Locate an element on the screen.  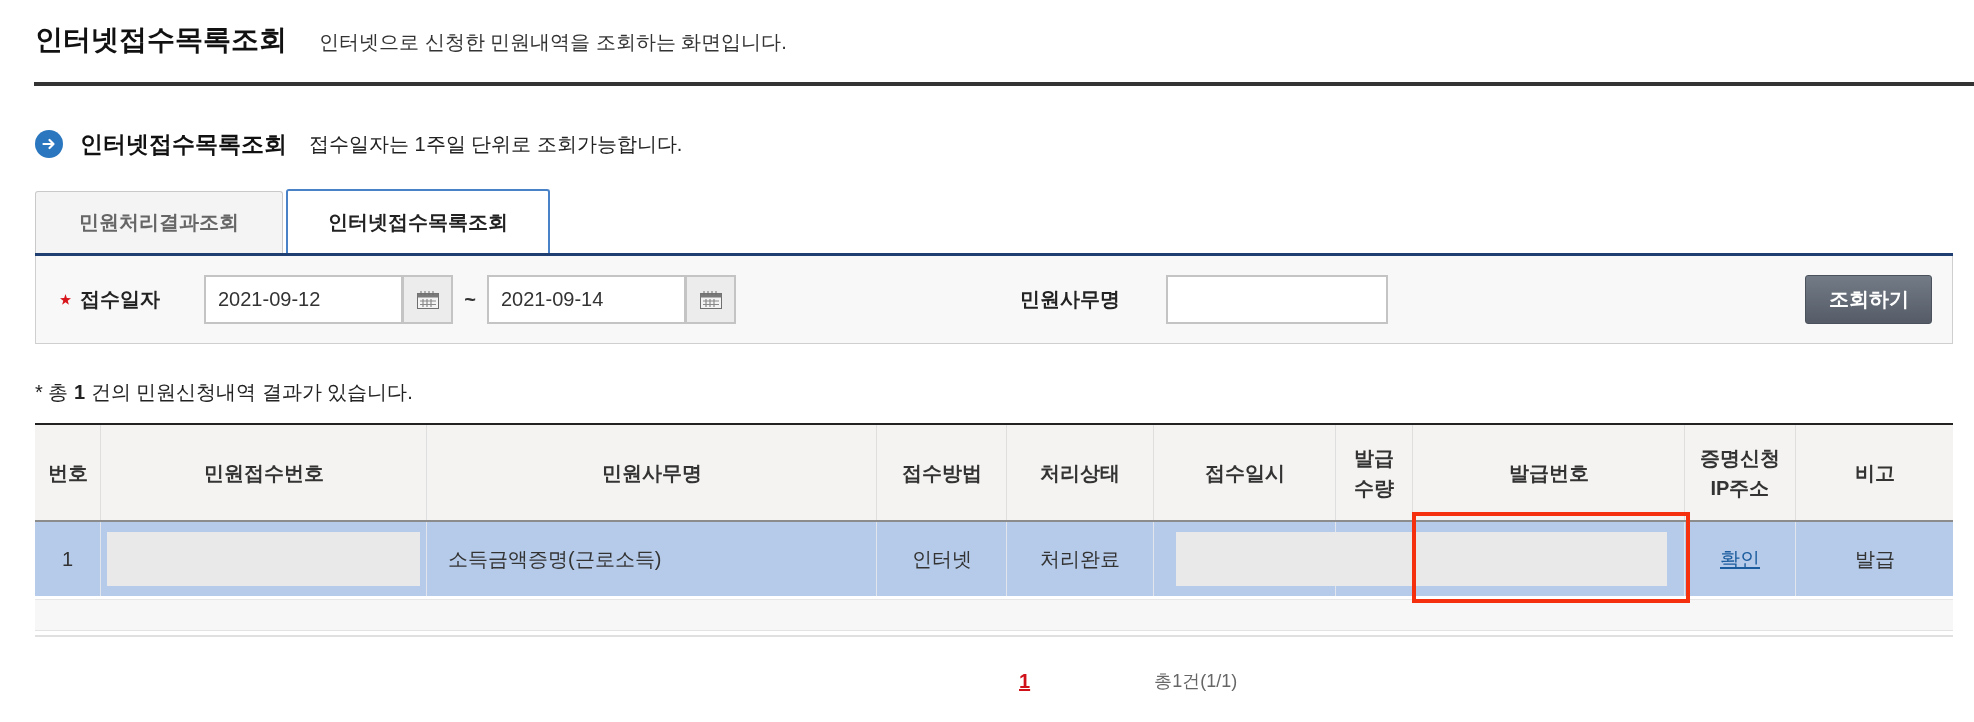
page-description: 인터넷으로 신청한 민원내역을 조회하는 화면입니다. is located at coordinates (553, 42).